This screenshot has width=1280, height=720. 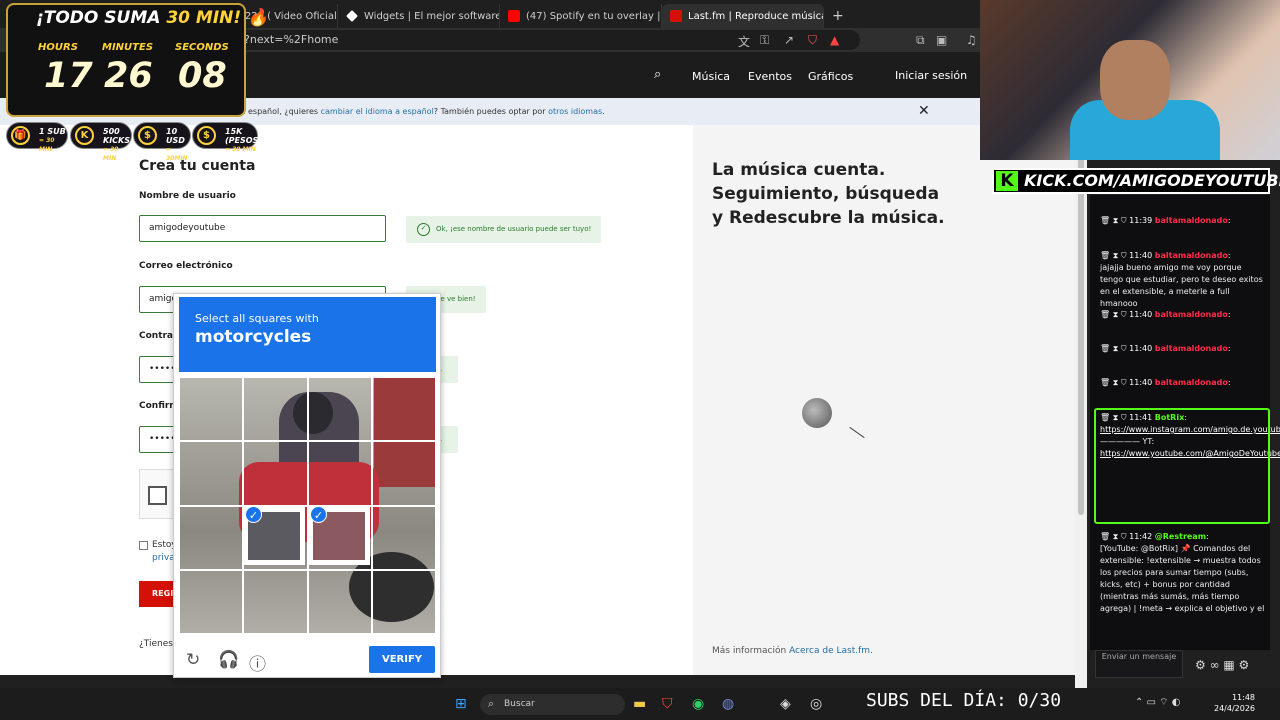 What do you see at coordinates (175, 136) in the screenshot?
I see `badge-main: 10 USD` at bounding box center [175, 136].